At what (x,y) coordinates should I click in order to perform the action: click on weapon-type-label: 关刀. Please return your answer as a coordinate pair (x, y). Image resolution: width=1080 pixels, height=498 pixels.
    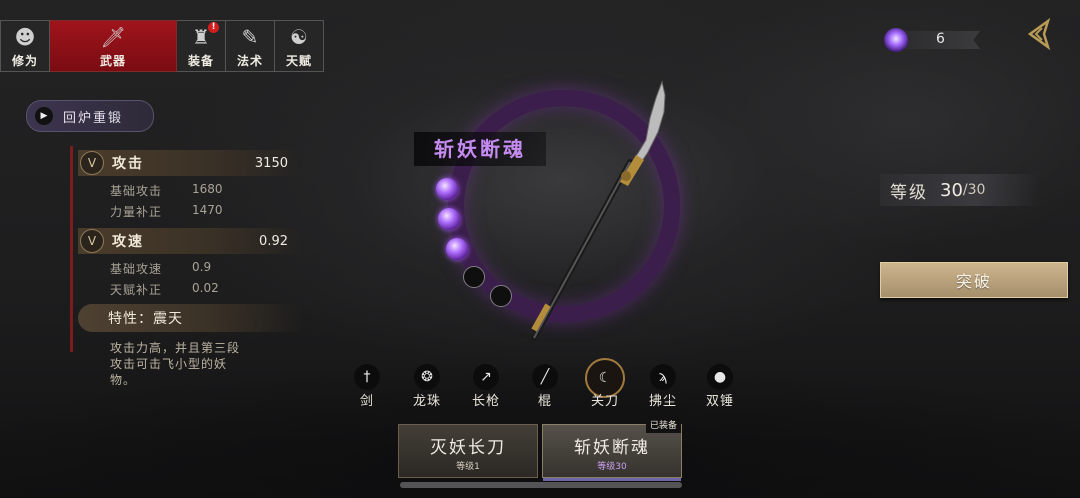
    Looking at the image, I should click on (604, 401).